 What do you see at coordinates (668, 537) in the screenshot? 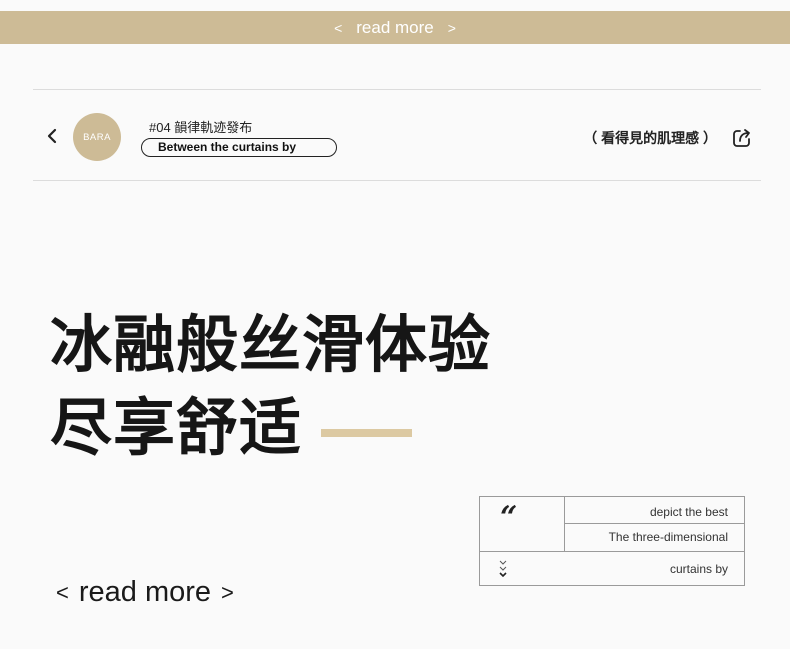
I see `table-cell-row2: The three-dimensional` at bounding box center [668, 537].